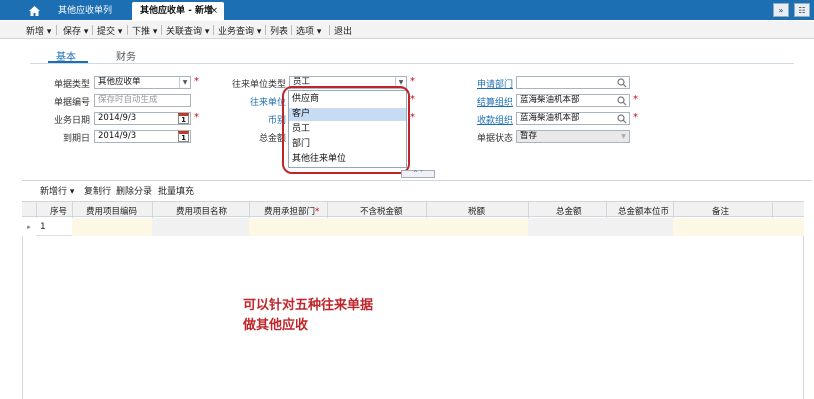 The image size is (814, 399). I want to click on business-query-button: 业务查询 ▾, so click(239, 30).